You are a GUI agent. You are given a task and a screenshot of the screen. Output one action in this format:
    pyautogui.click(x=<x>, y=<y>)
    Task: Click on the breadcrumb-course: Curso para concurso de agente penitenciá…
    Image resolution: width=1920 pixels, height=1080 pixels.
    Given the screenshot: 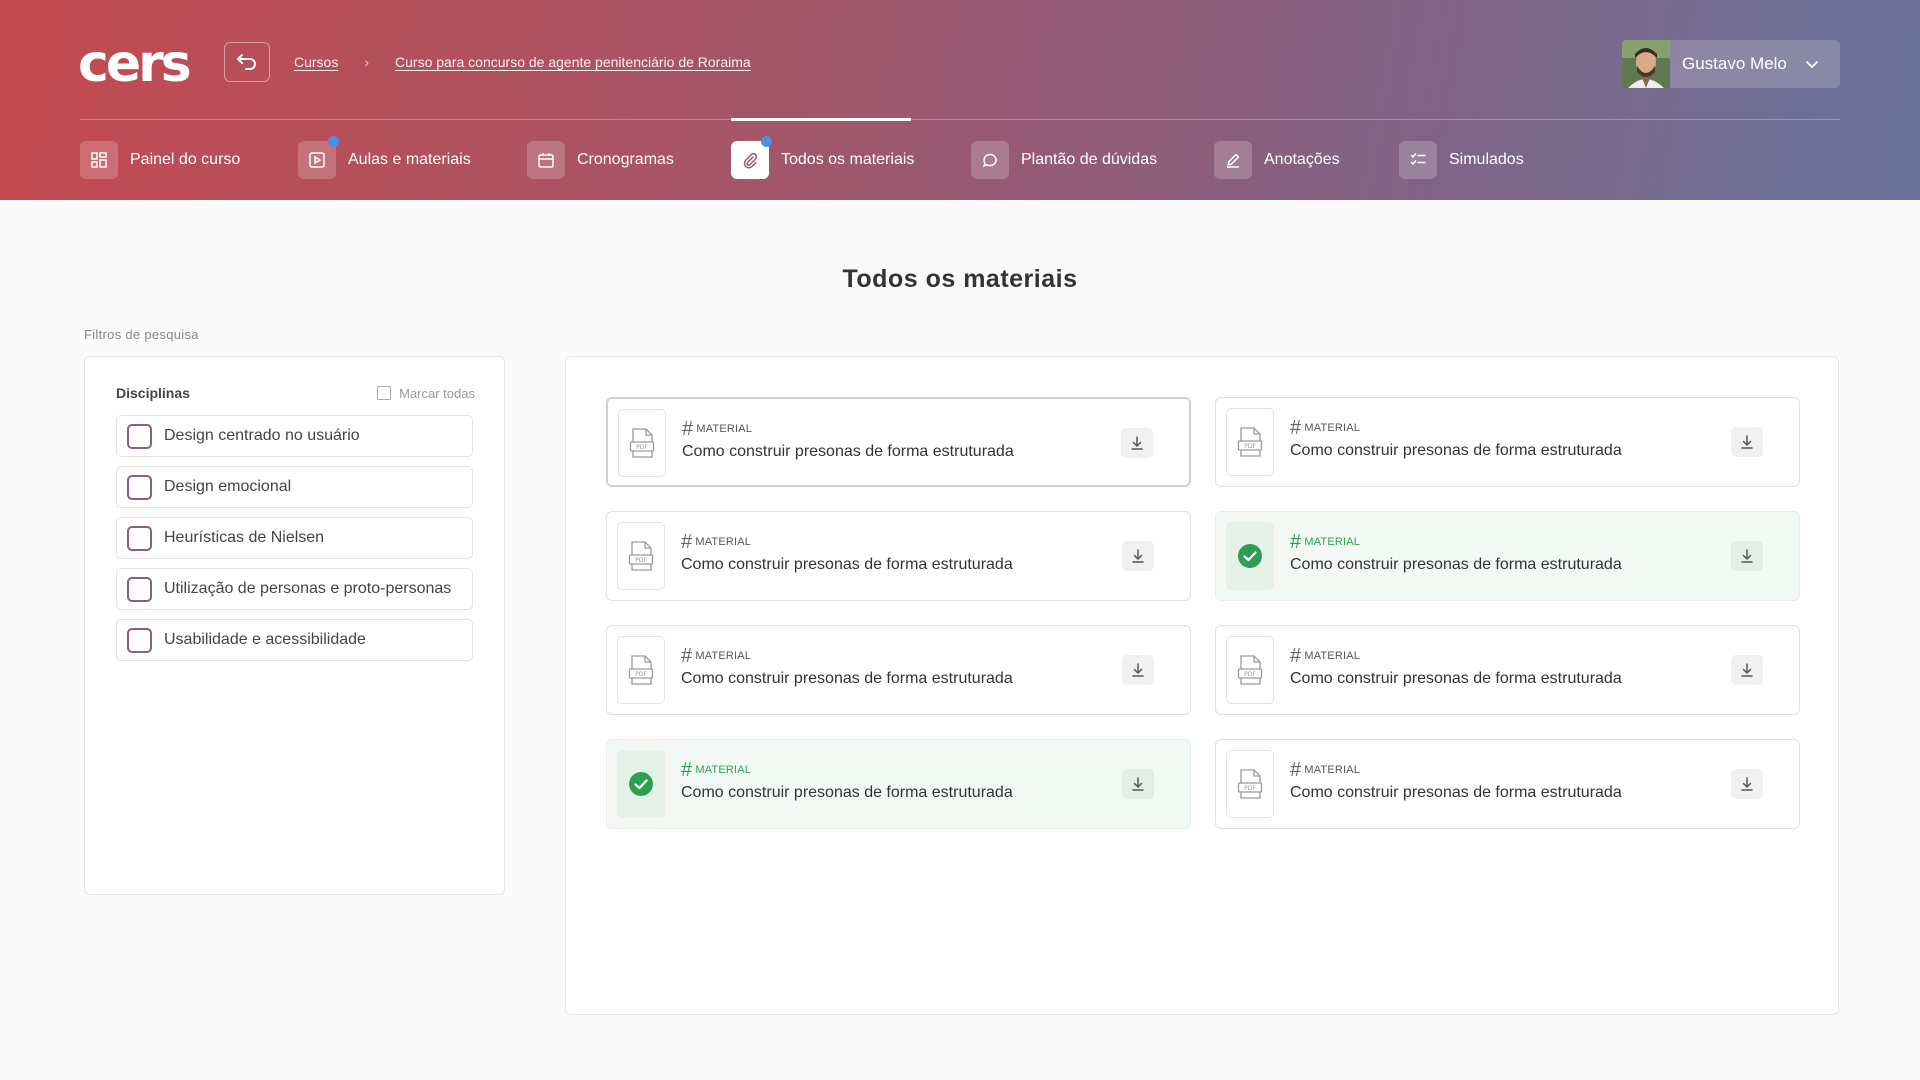 What is the action you would take?
    pyautogui.click(x=573, y=62)
    